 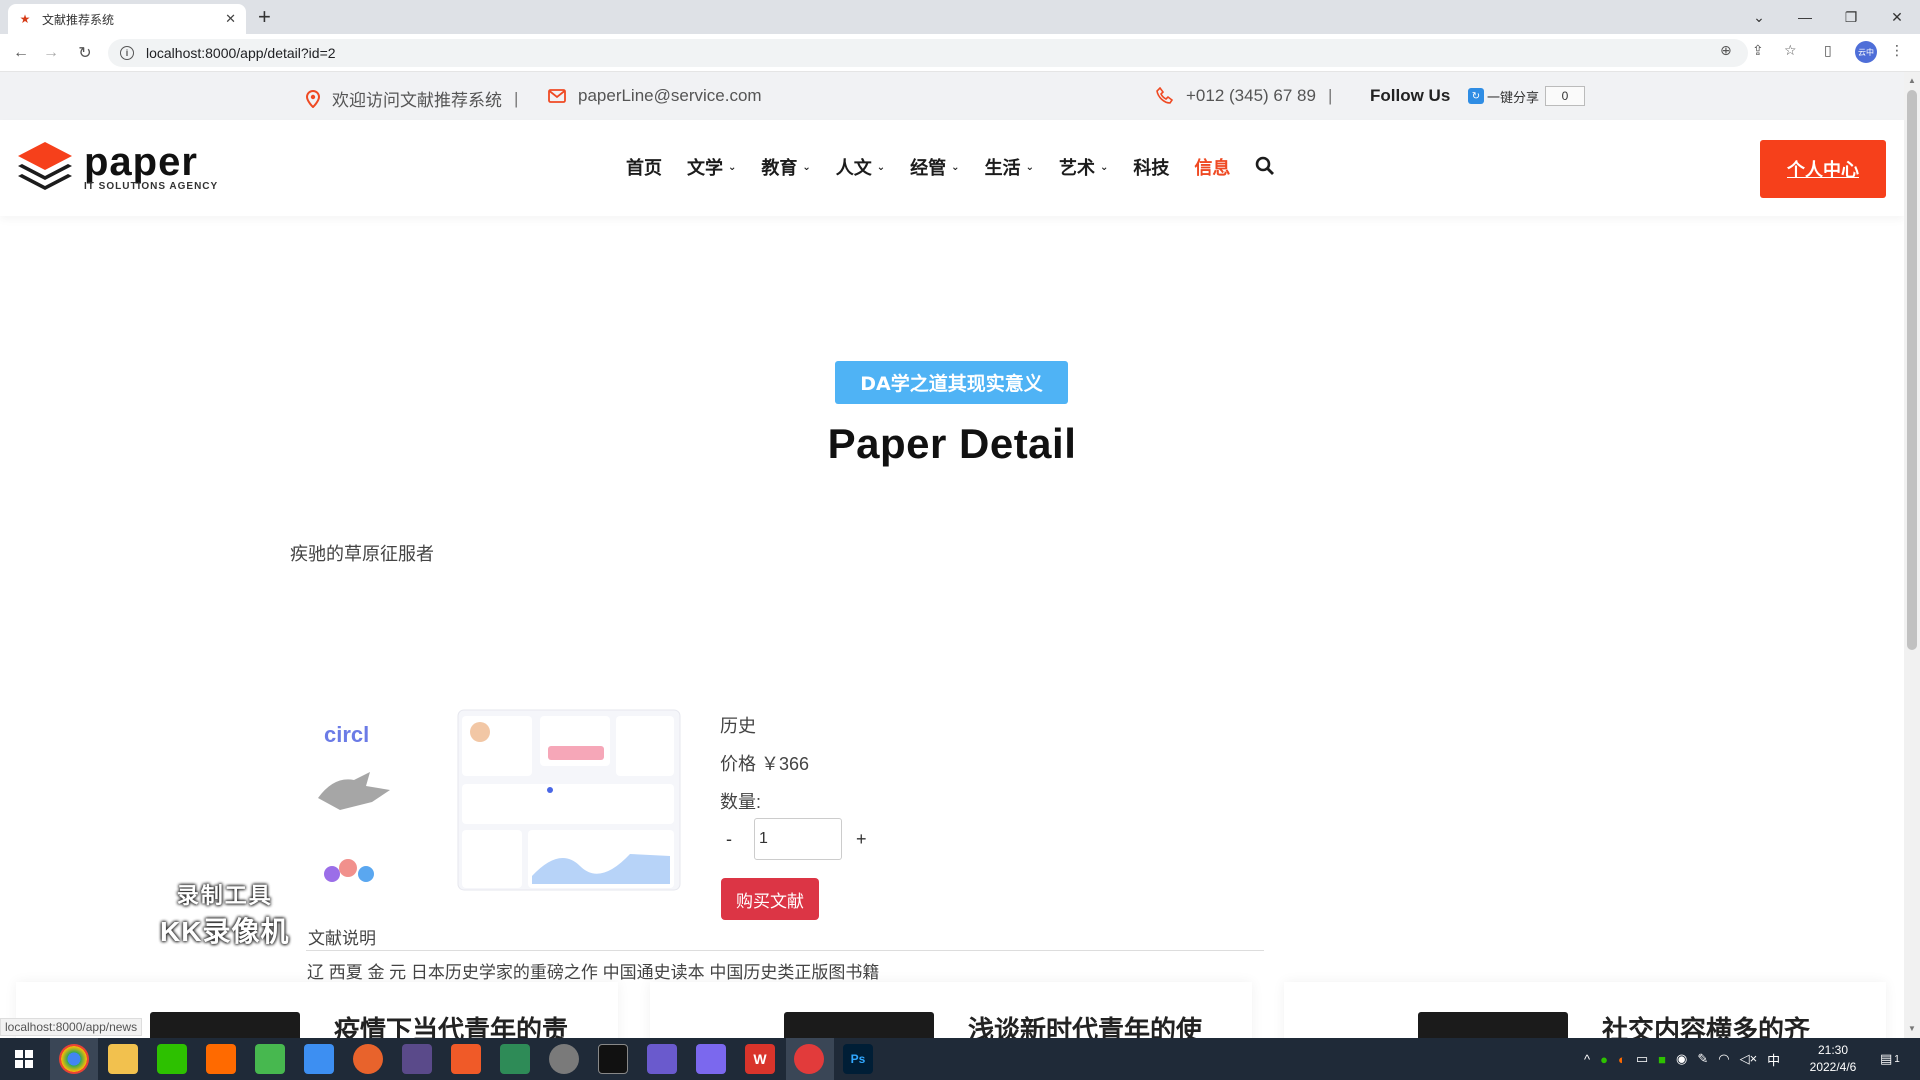 What do you see at coordinates (172, 1059) in the screenshot?
I see `wechat-icon` at bounding box center [172, 1059].